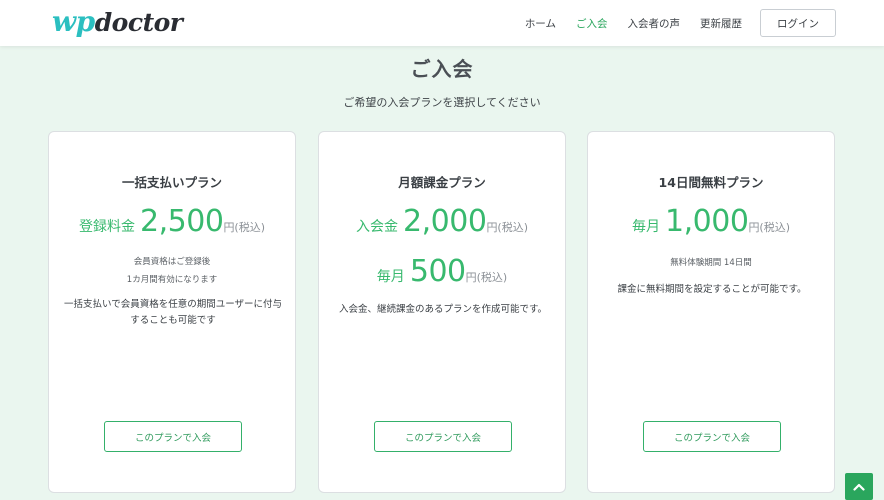 The height and width of the screenshot is (500, 884). Describe the element at coordinates (721, 23) in the screenshot. I see `nav-item-changelog: 更新履歴` at that location.